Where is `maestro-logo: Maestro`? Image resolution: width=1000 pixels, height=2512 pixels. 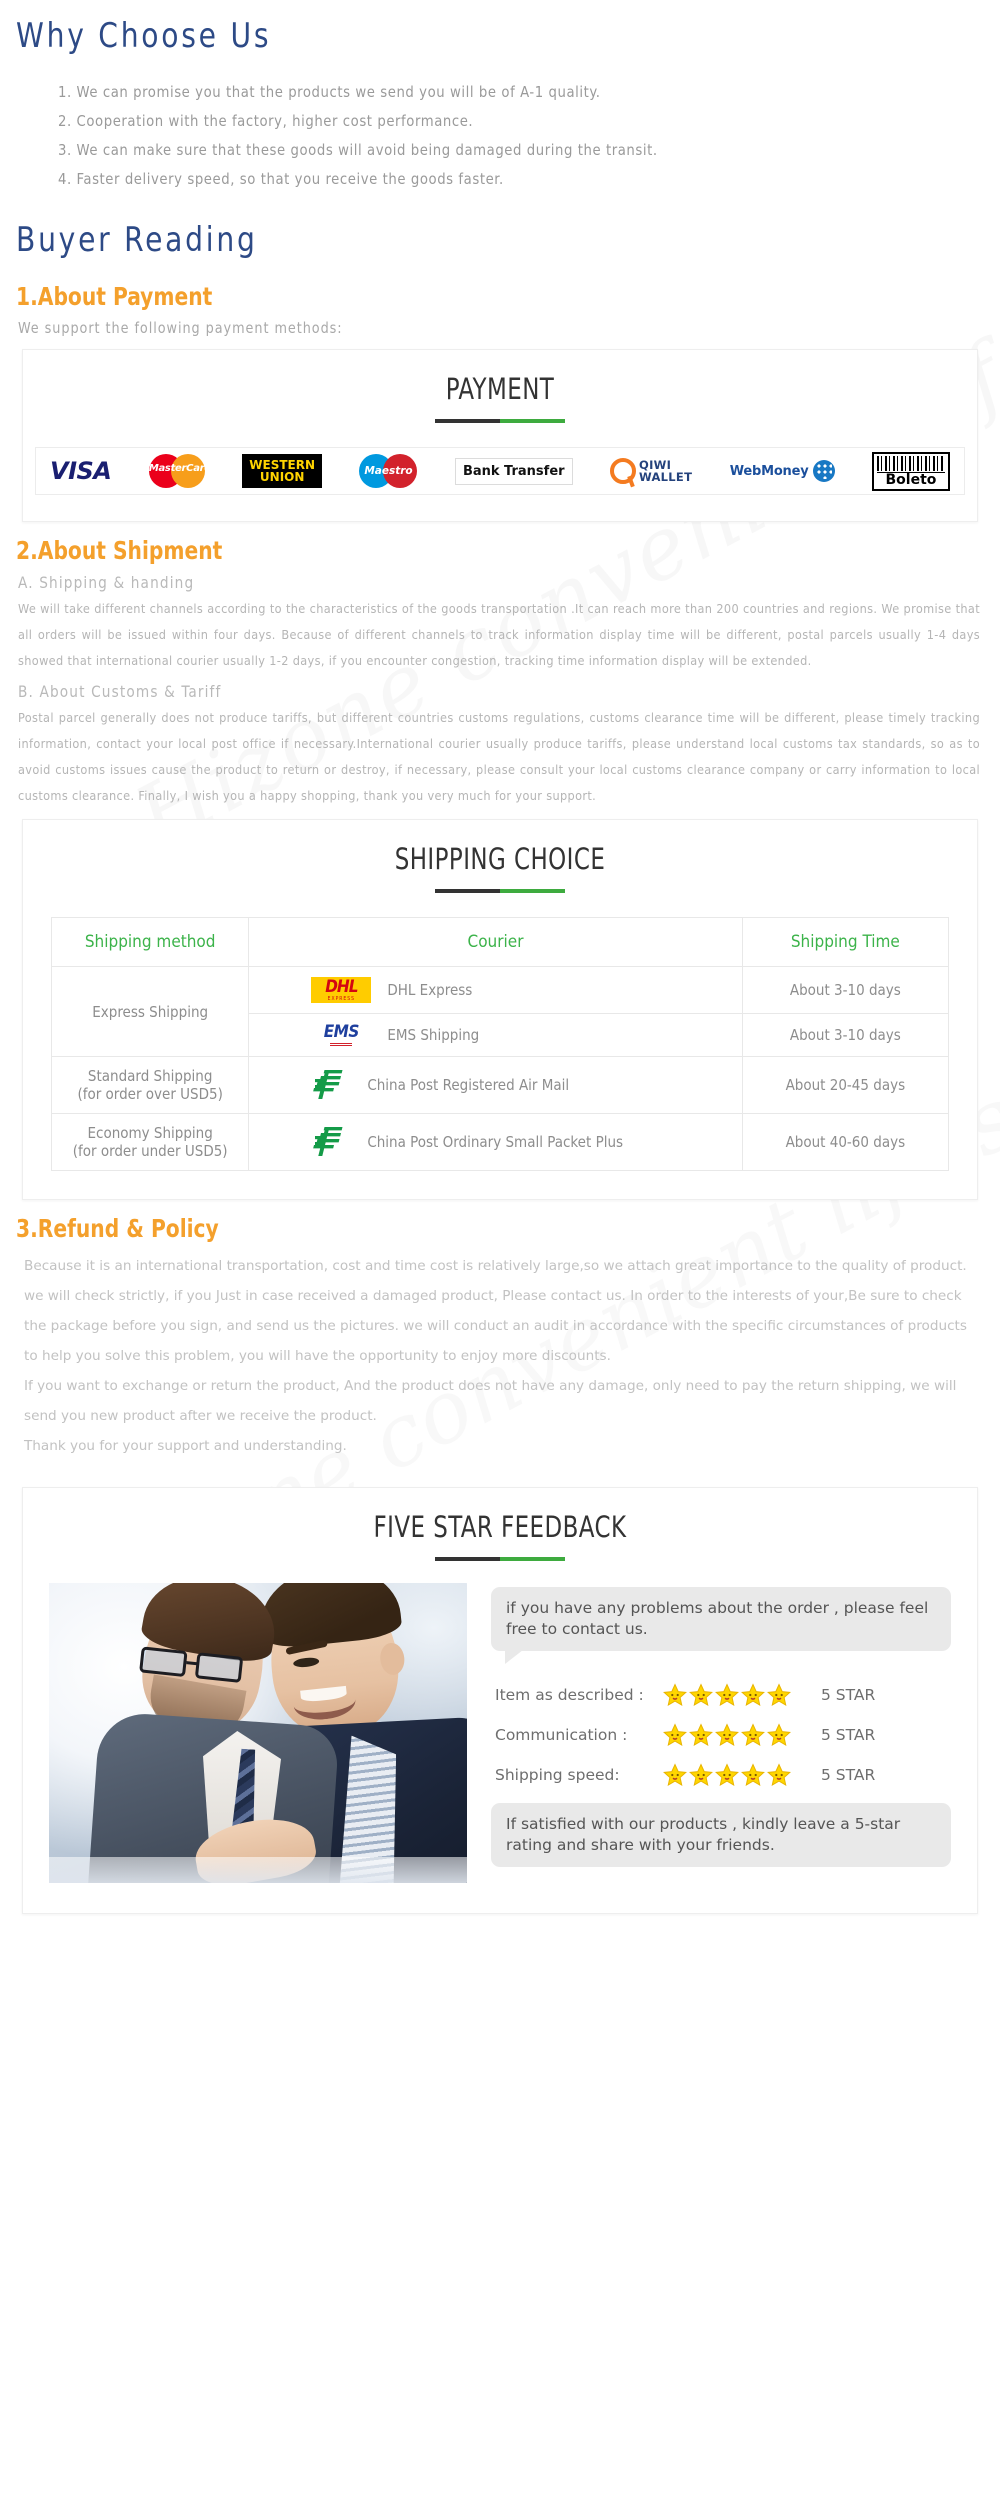
maestro-logo: Maestro is located at coordinates (388, 471).